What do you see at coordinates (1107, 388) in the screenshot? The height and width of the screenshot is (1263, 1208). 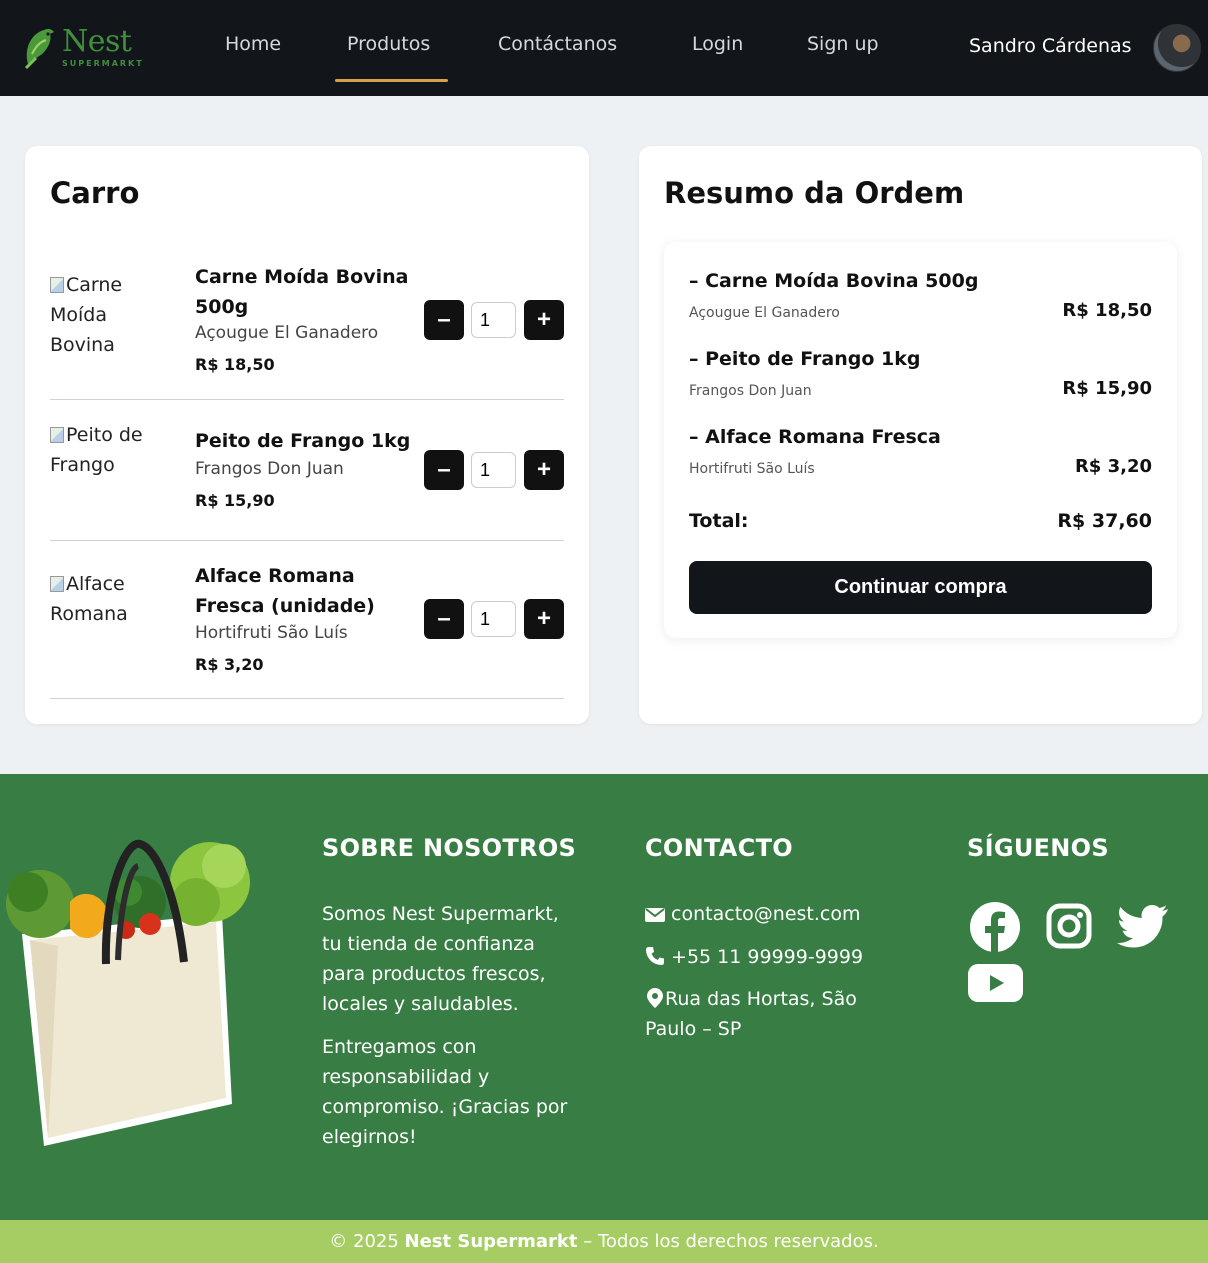 I see `summary-item-price: R$ 15,90` at bounding box center [1107, 388].